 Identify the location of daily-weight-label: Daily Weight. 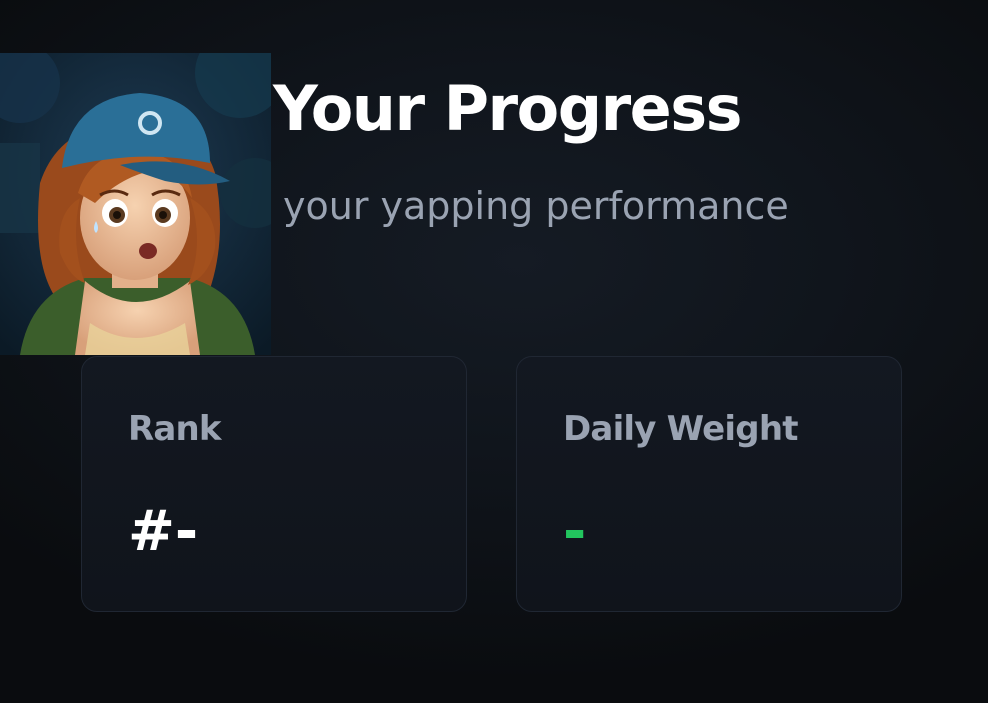
(680, 429).